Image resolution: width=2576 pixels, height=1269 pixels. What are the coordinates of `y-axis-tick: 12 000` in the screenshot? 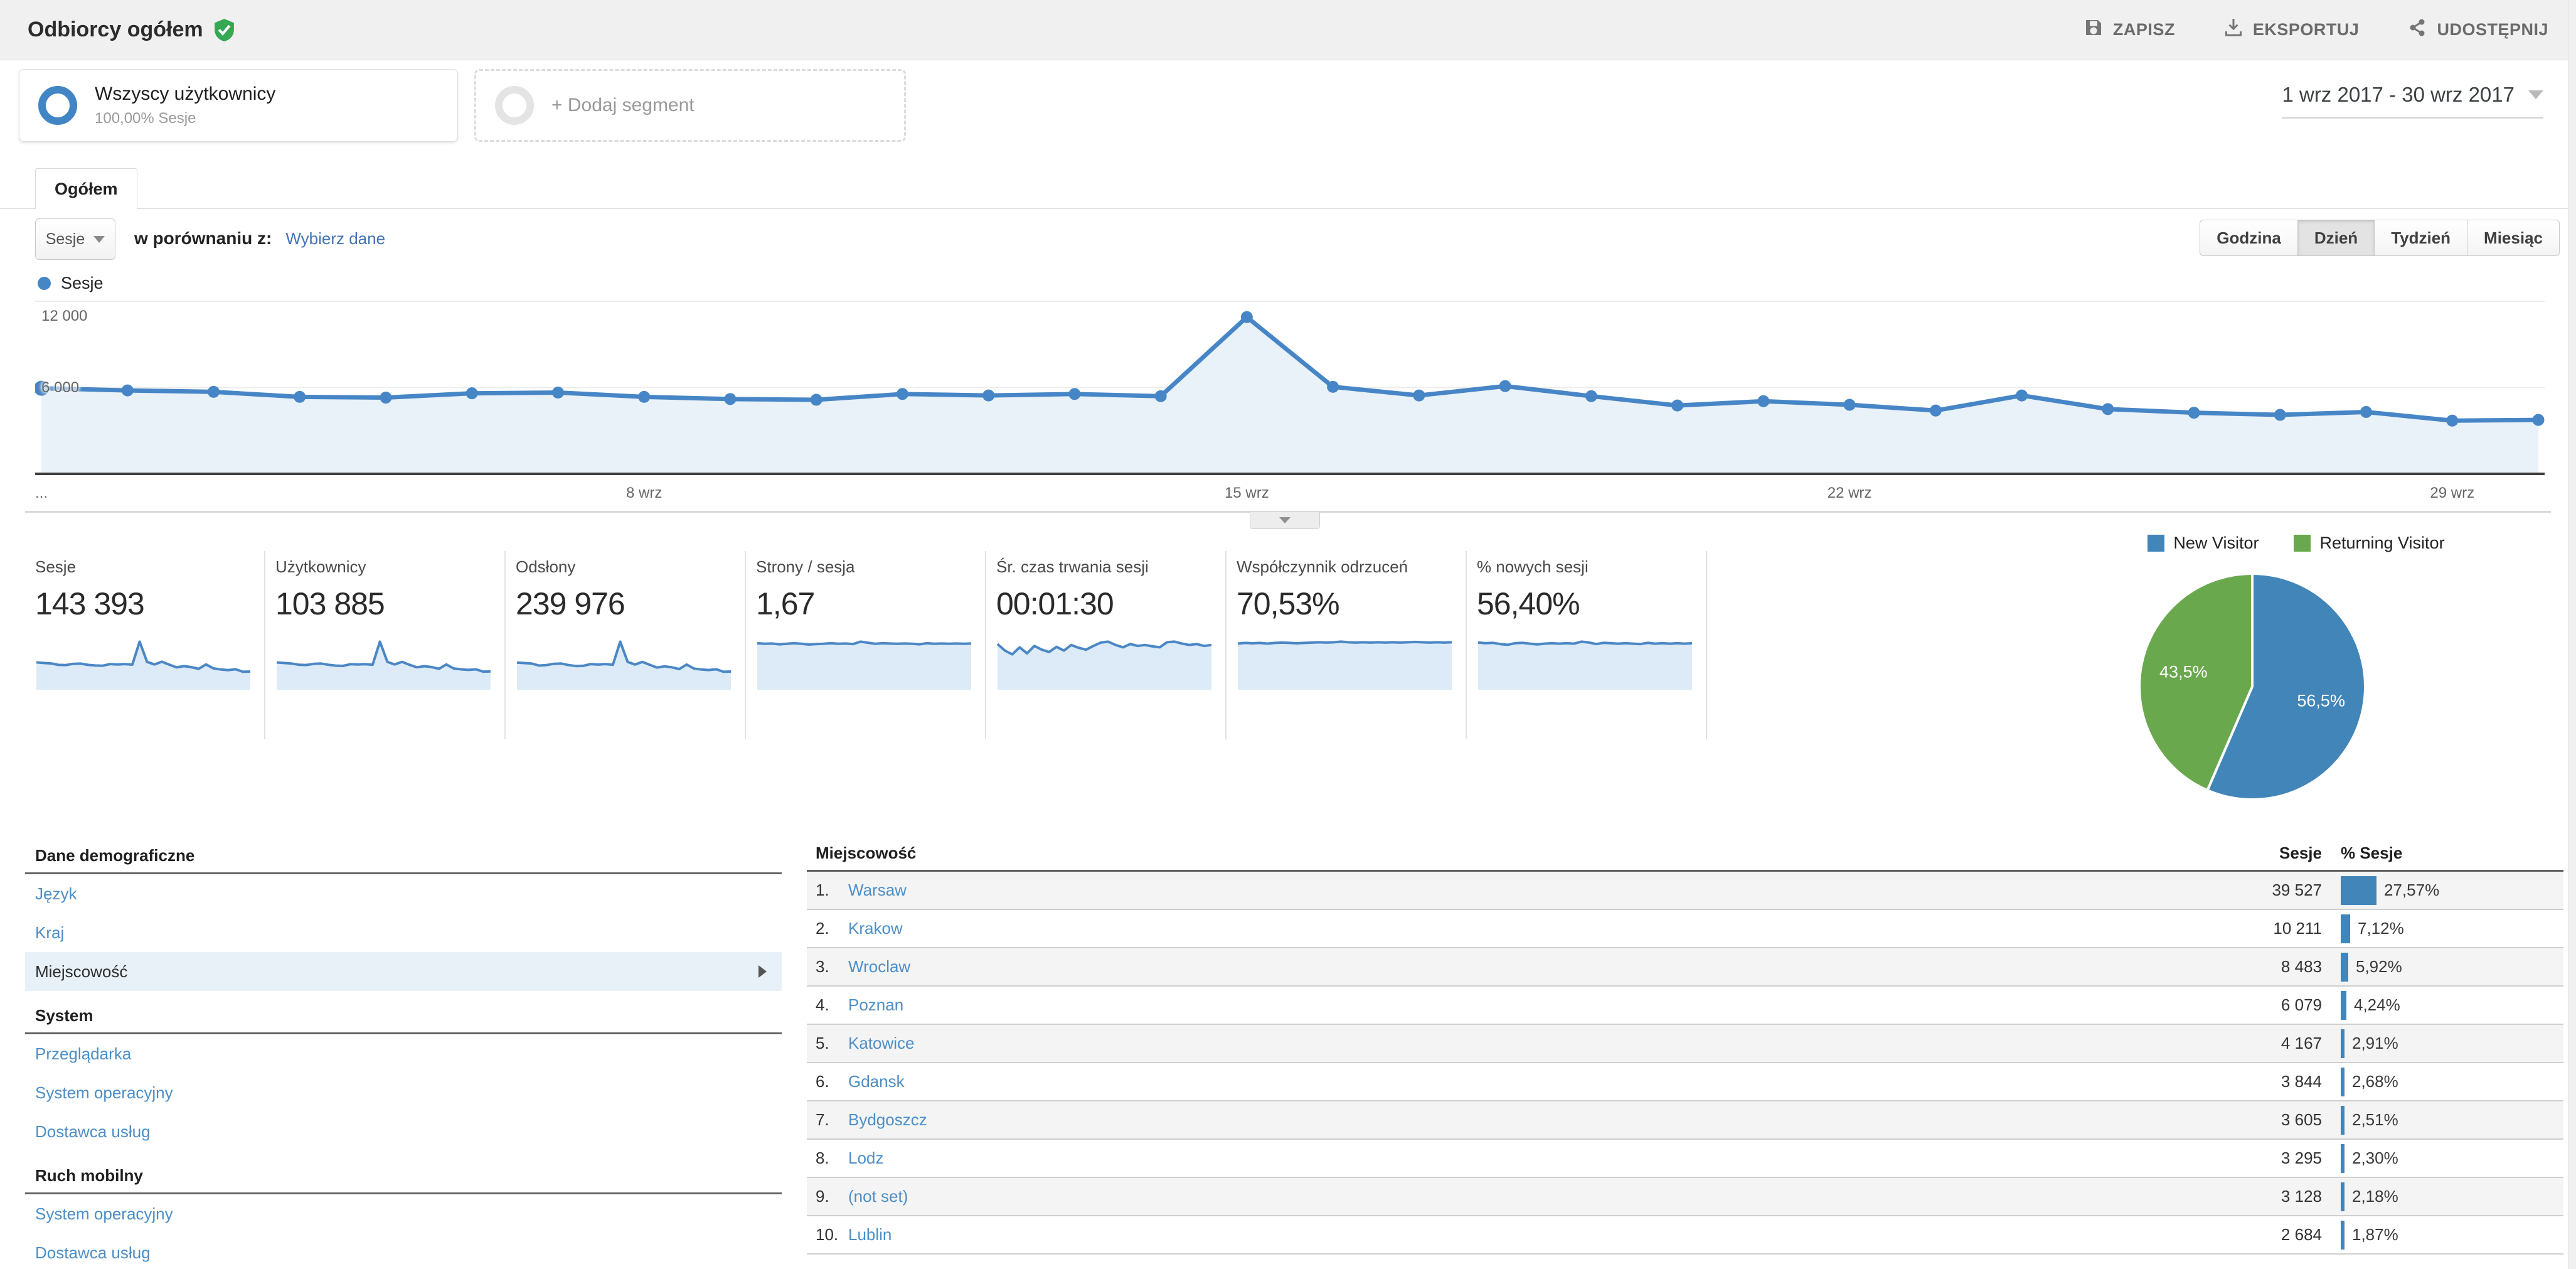 It's located at (64, 316).